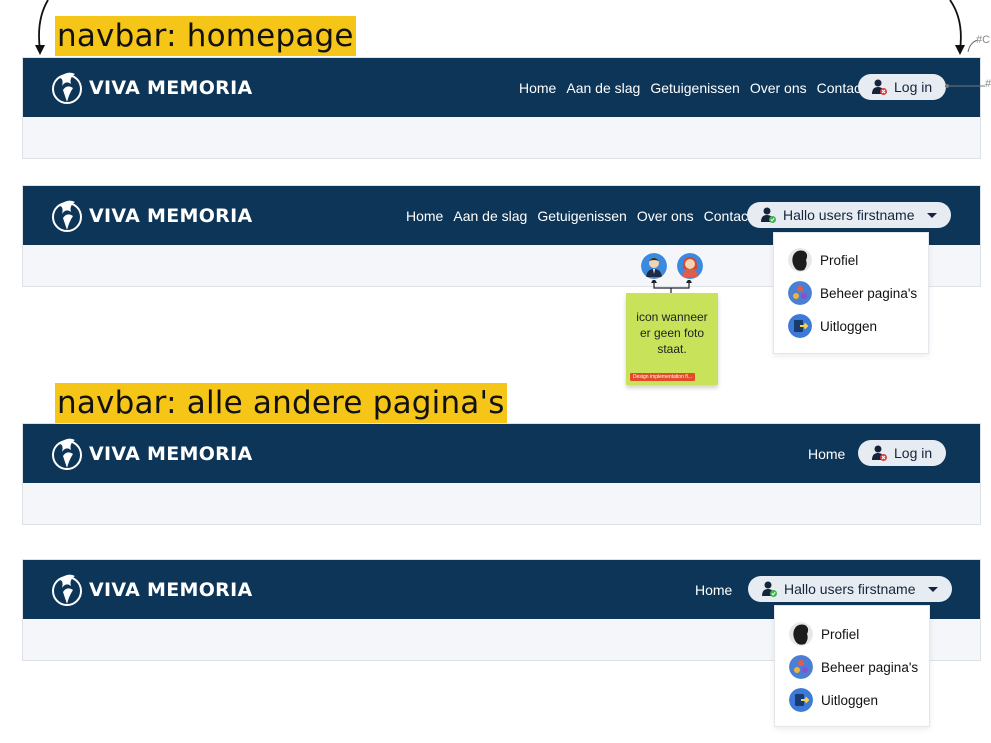  I want to click on nav-link-contact: Contact, so click(728, 216).